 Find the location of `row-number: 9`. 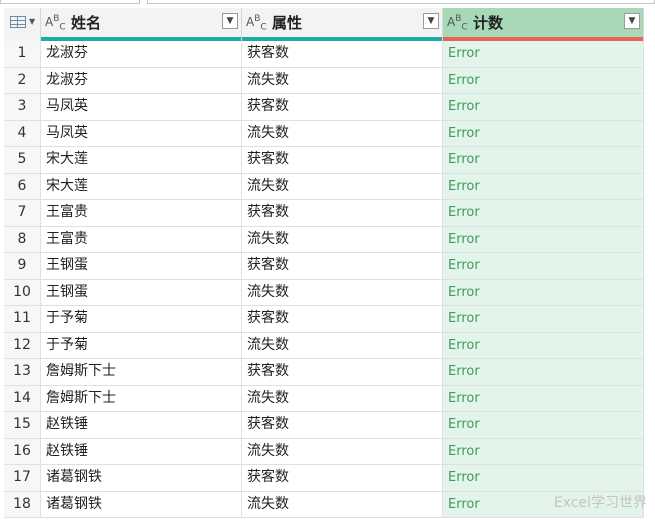

row-number: 9 is located at coordinates (22, 266).